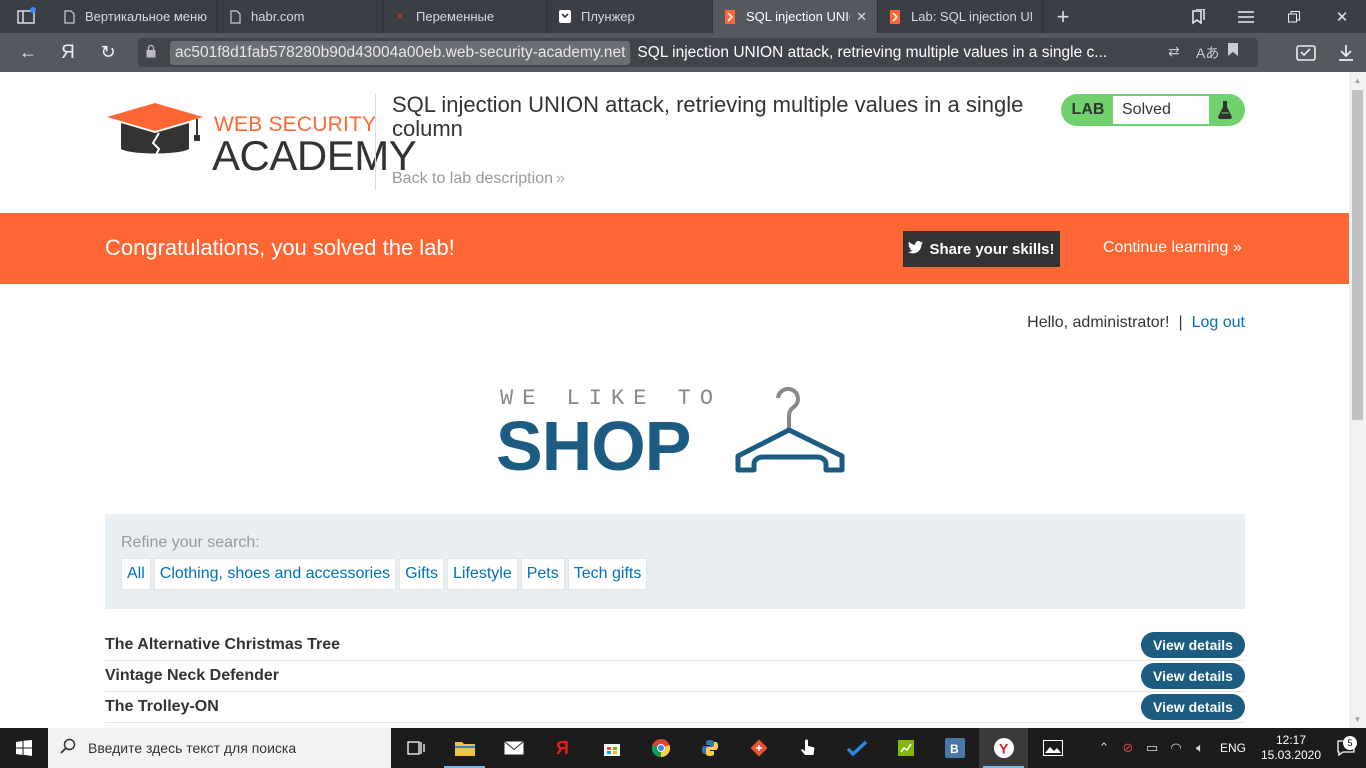  I want to click on battery-icon: ▭, so click(1152, 748).